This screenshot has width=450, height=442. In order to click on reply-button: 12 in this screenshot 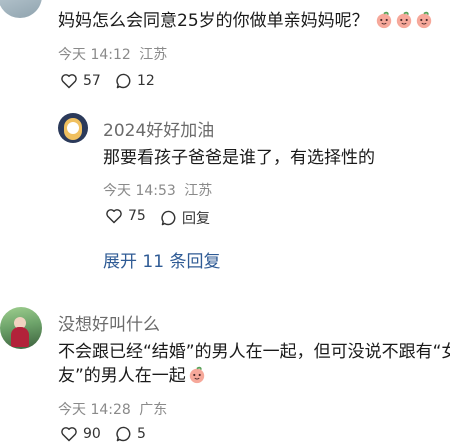, I will do `click(135, 81)`.